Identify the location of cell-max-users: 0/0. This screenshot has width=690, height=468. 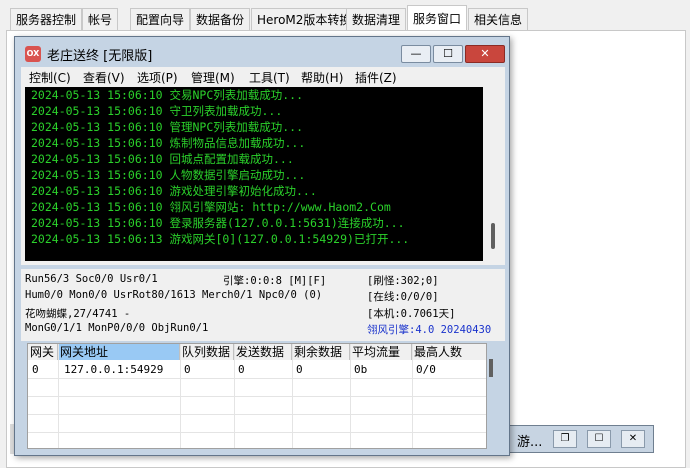
(426, 369).